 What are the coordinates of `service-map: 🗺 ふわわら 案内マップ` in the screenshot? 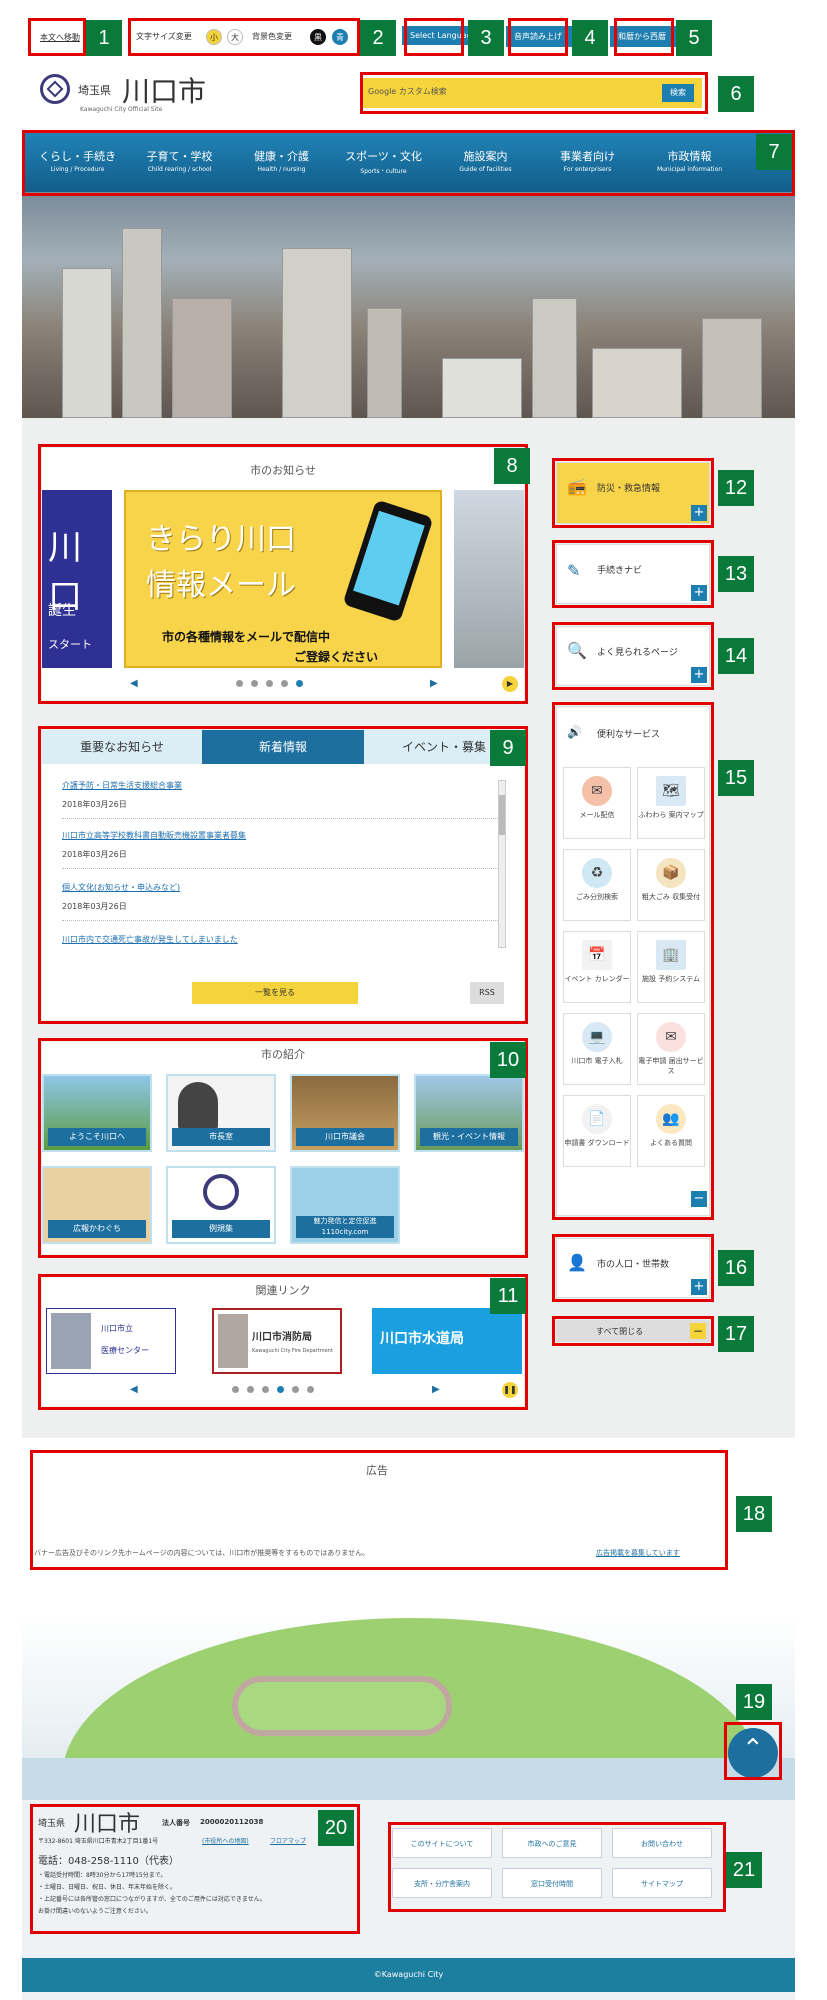 It's located at (671, 803).